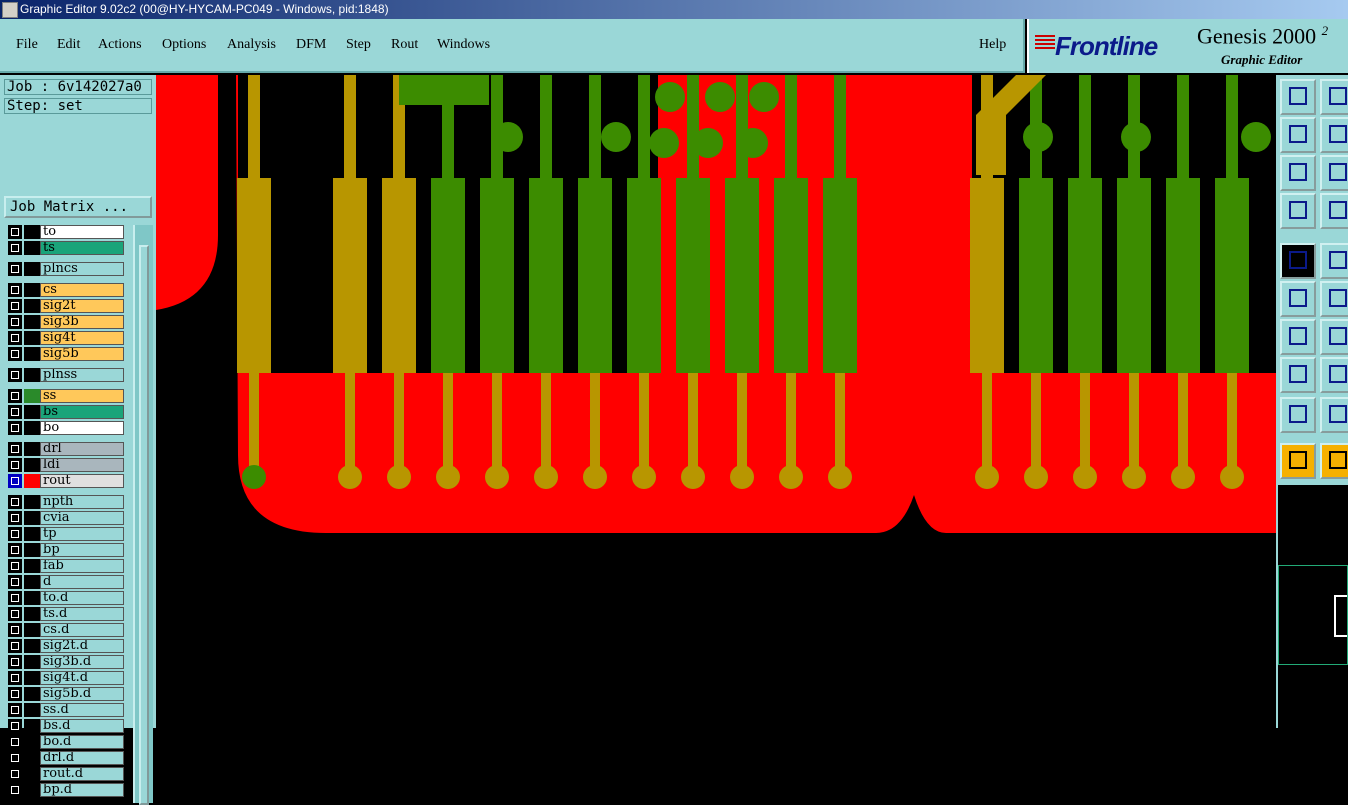 Image resolution: width=1348 pixels, height=805 pixels. I want to click on layer-name: sig5b.d, so click(82, 694).